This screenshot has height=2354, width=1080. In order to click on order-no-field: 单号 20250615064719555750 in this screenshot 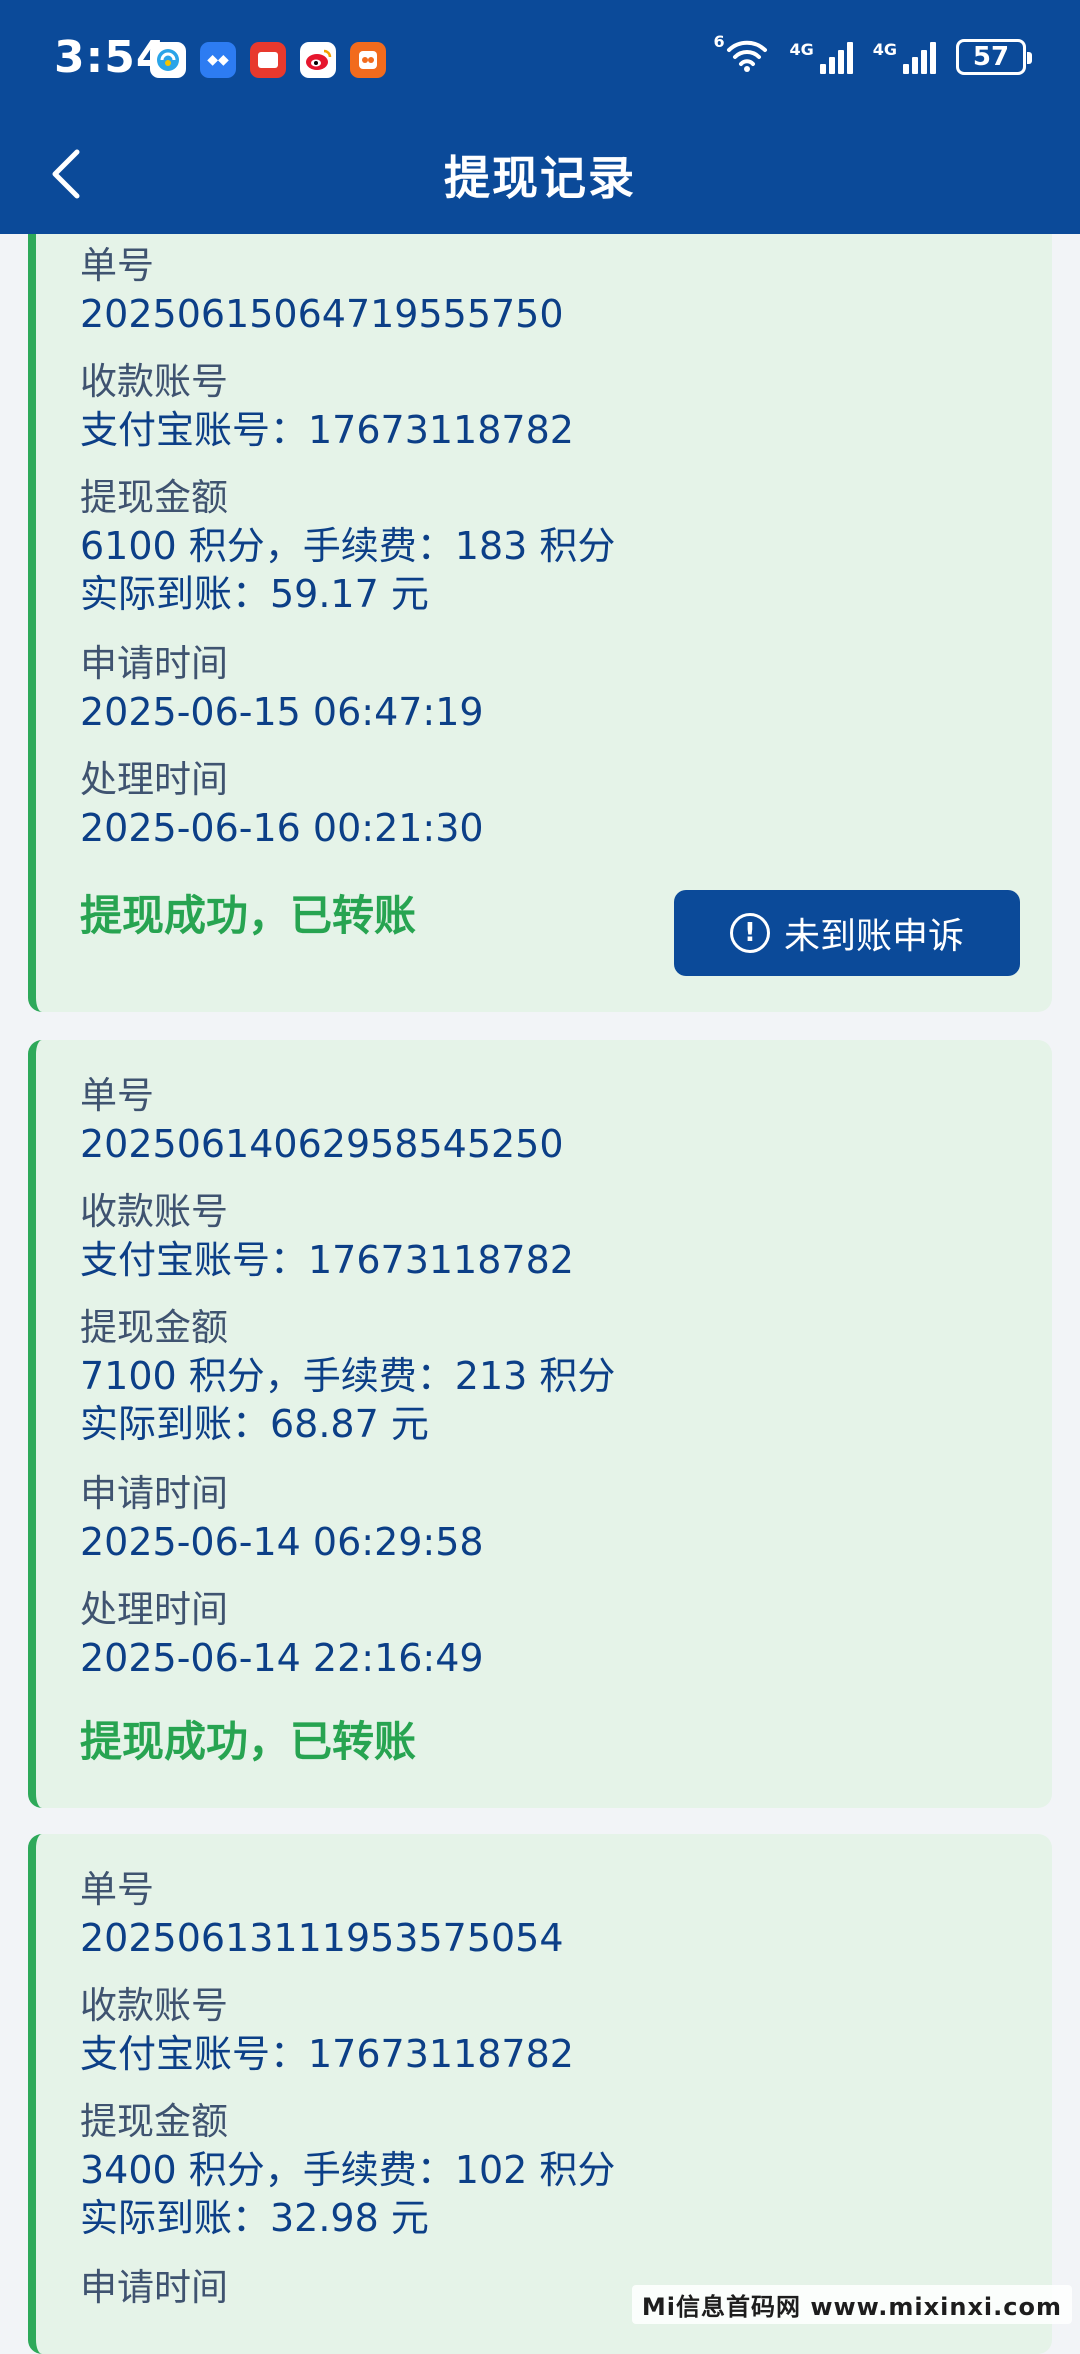, I will do `click(322, 290)`.